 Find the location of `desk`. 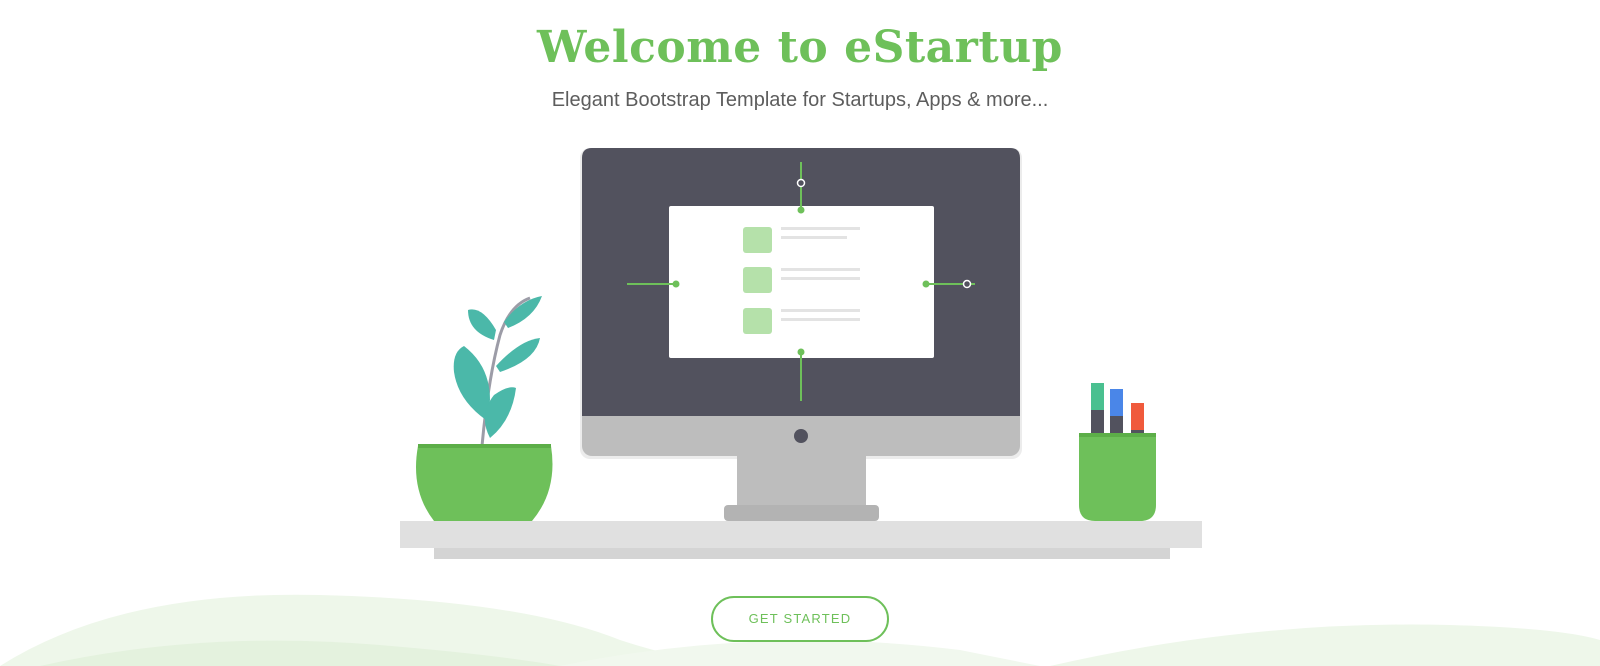

desk is located at coordinates (801, 540).